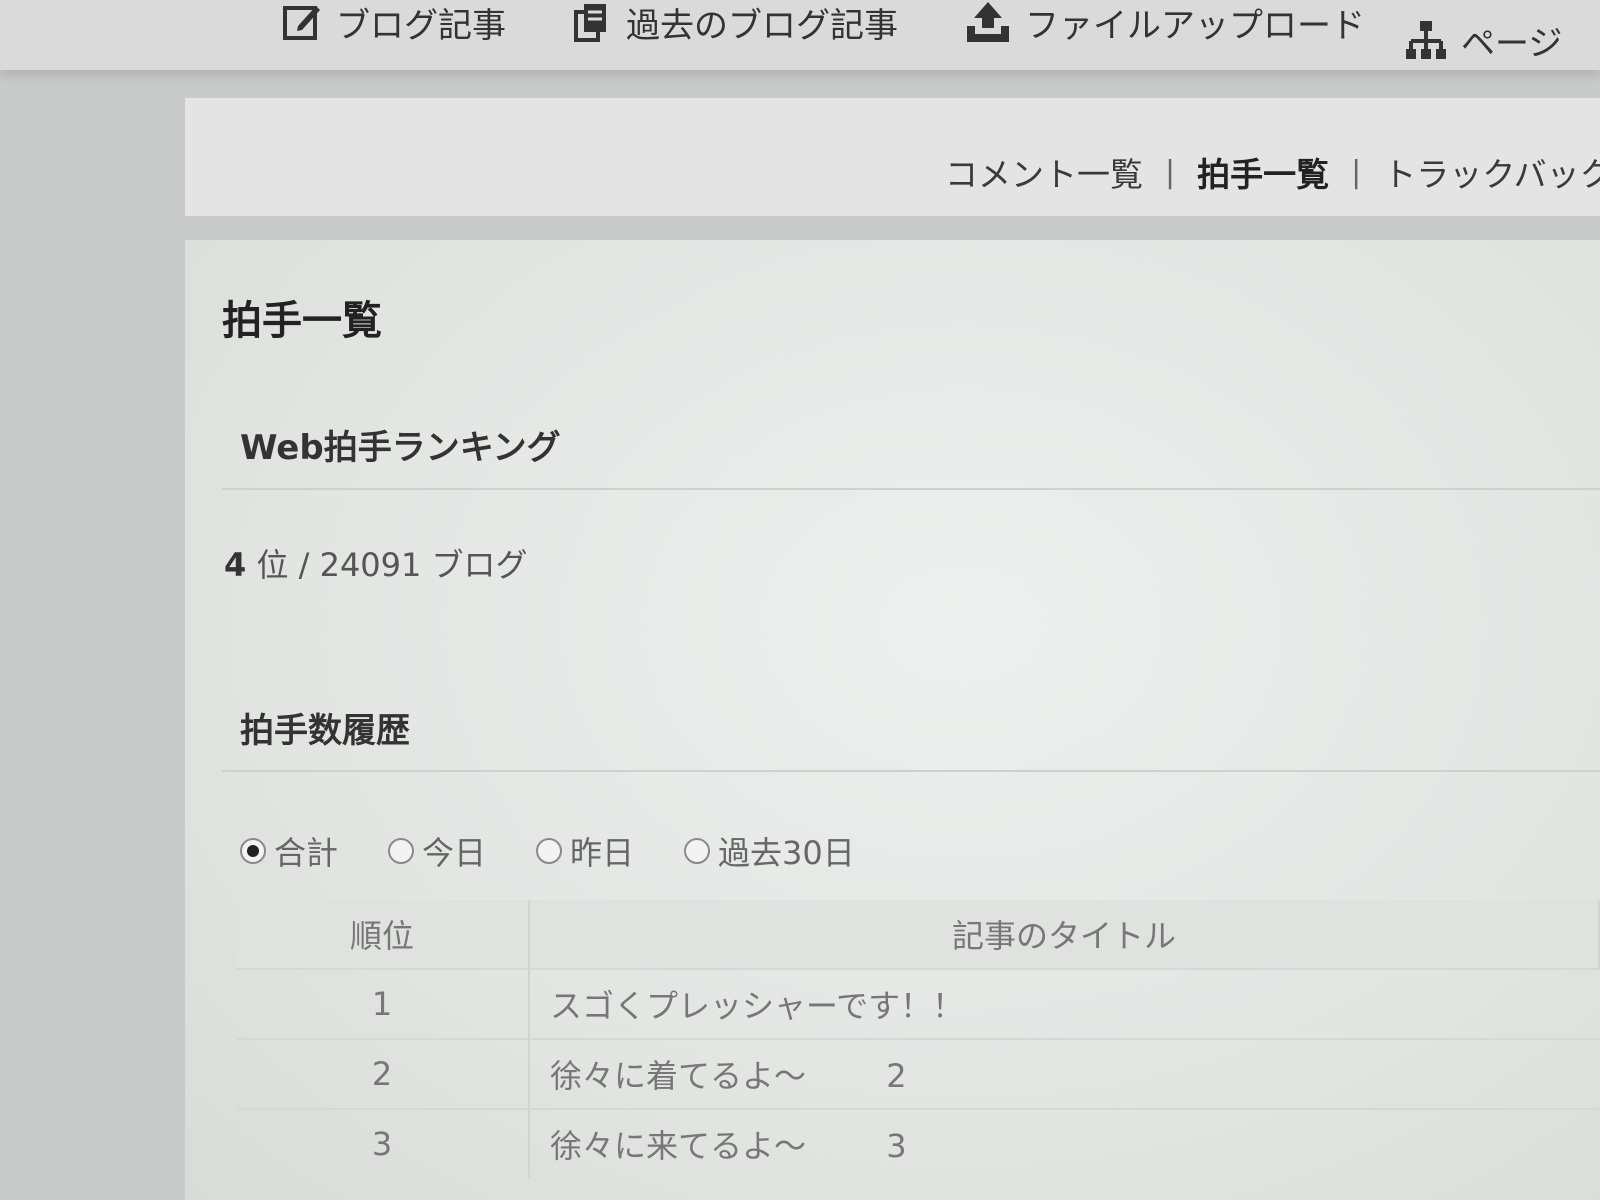 This screenshot has height=1200, width=1600. I want to click on filter-today: 今日, so click(437, 851).